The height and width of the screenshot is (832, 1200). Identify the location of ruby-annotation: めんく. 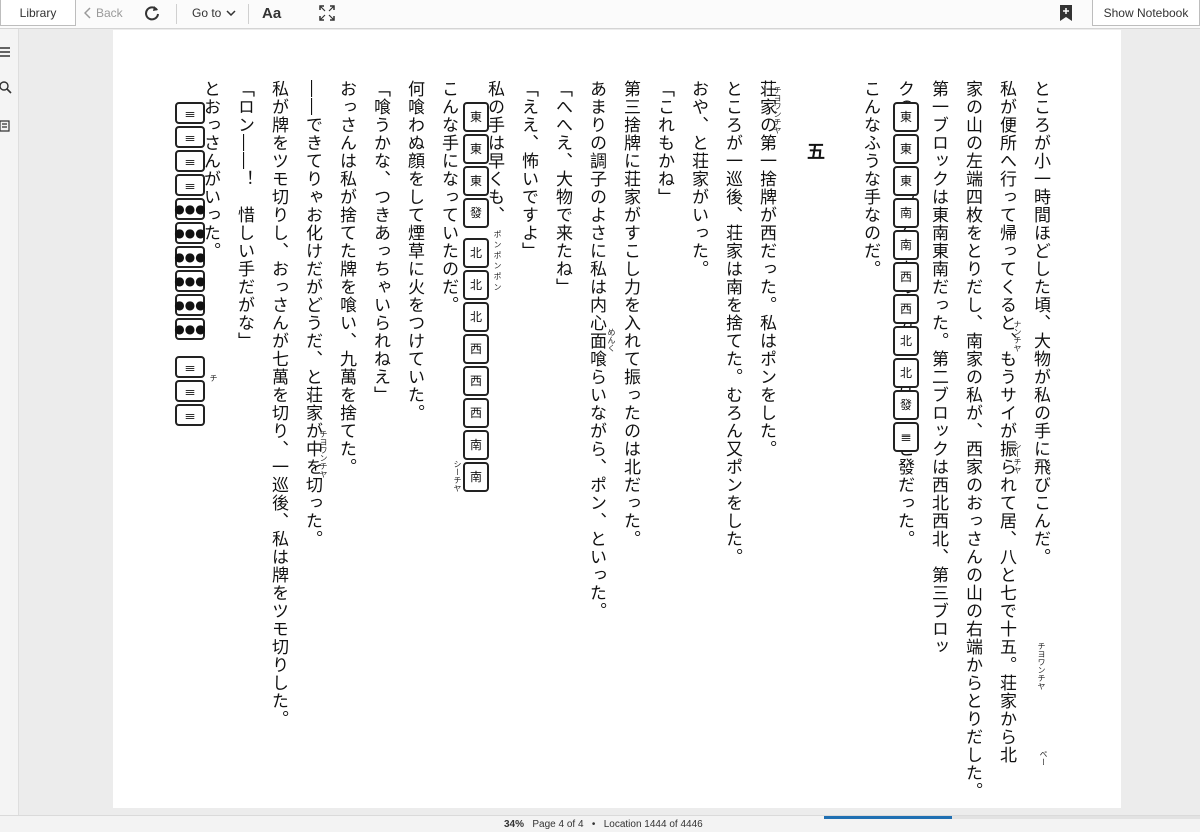
(611, 340).